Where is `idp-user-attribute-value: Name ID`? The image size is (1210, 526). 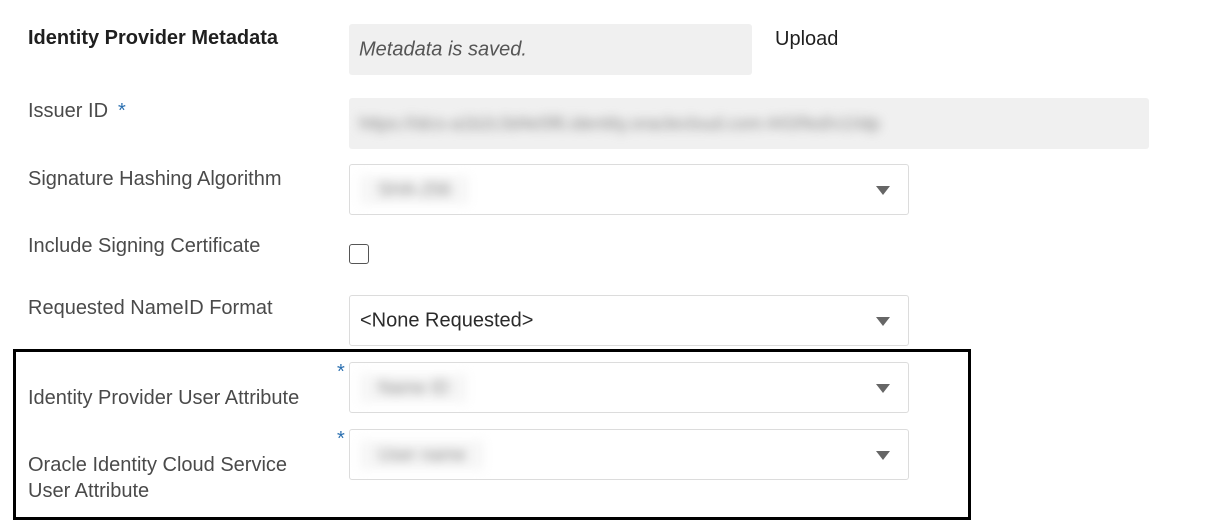
idp-user-attribute-value: Name ID is located at coordinates (414, 387).